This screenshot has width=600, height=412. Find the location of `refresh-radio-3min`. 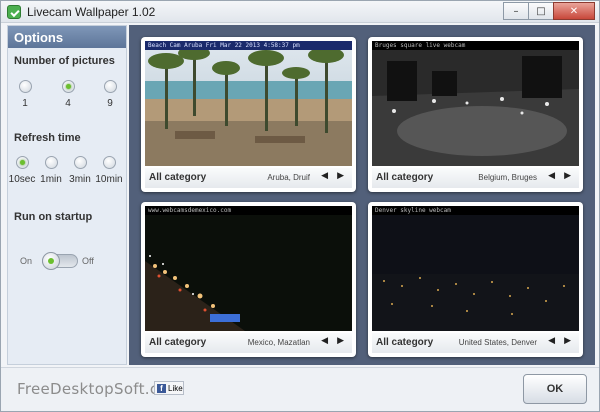

refresh-radio-3min is located at coordinates (80, 162).